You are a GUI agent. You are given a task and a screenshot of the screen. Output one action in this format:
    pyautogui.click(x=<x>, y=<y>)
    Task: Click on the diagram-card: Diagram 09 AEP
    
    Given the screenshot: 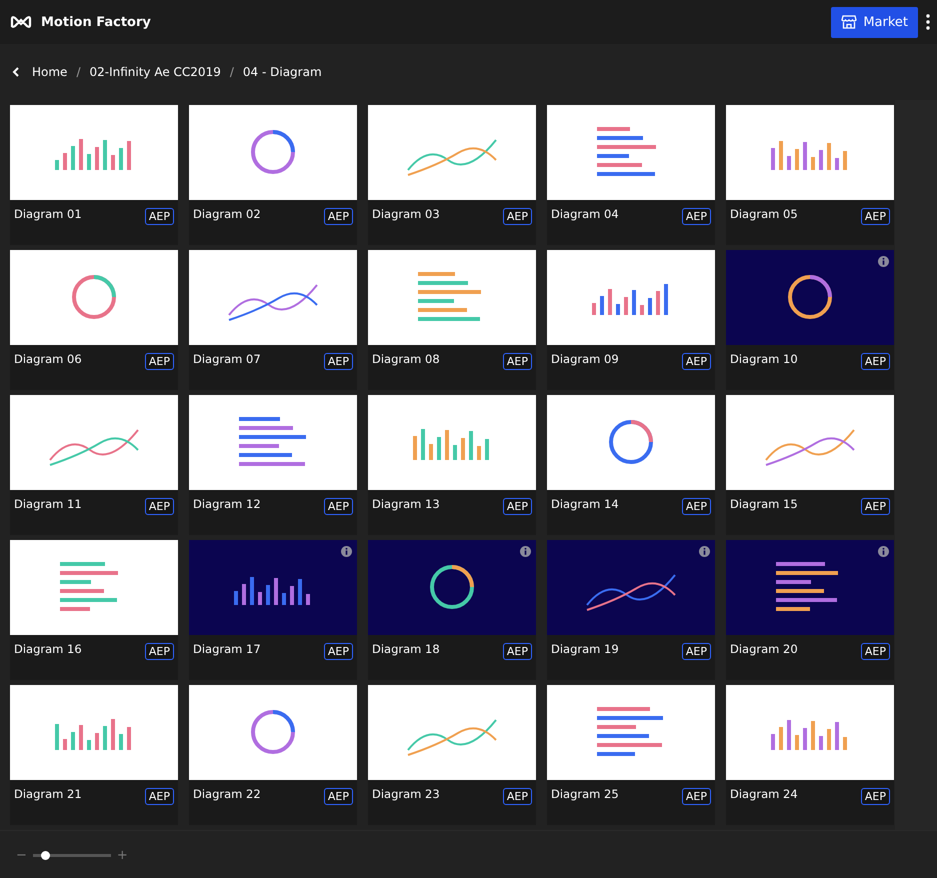 What is the action you would take?
    pyautogui.click(x=631, y=320)
    